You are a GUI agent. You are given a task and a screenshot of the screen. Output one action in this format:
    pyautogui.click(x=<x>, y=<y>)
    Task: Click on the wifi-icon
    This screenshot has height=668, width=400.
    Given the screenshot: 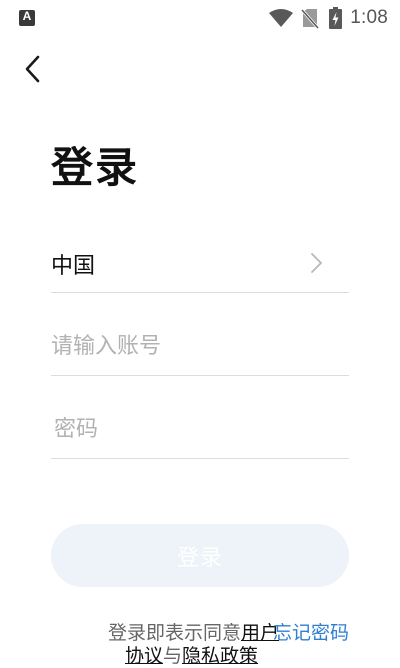 What is the action you would take?
    pyautogui.click(x=281, y=18)
    